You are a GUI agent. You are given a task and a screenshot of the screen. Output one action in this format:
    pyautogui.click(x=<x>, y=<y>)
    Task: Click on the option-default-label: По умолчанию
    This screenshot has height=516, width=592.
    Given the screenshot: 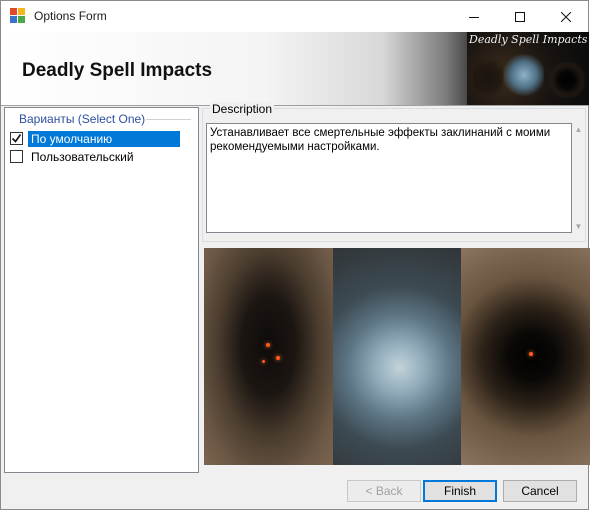 What is the action you would take?
    pyautogui.click(x=104, y=139)
    